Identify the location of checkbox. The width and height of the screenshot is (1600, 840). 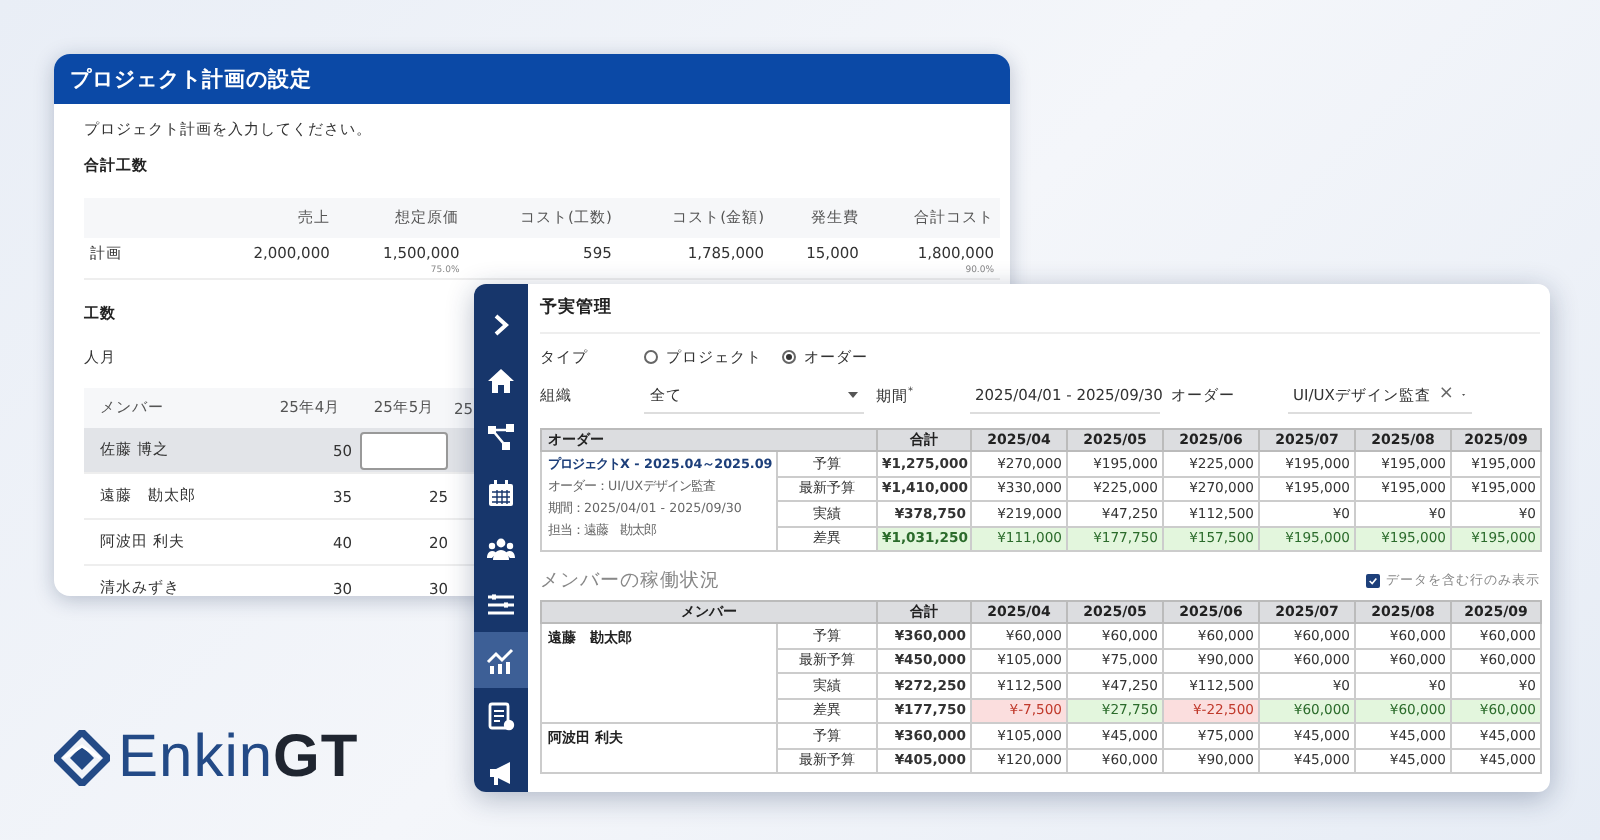
(1373, 581).